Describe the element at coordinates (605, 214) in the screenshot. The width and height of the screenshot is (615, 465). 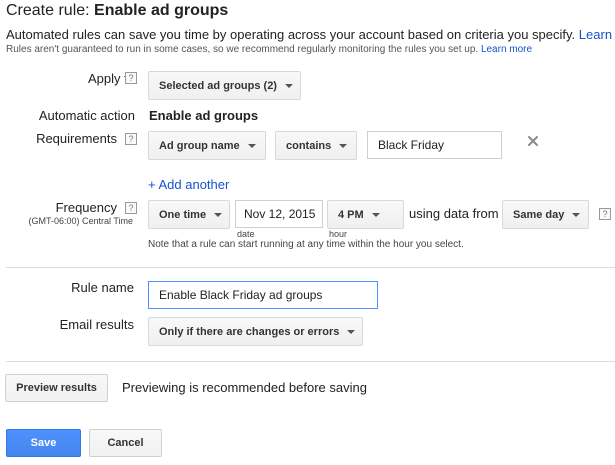
I see `data-range-help-icon: ?` at that location.